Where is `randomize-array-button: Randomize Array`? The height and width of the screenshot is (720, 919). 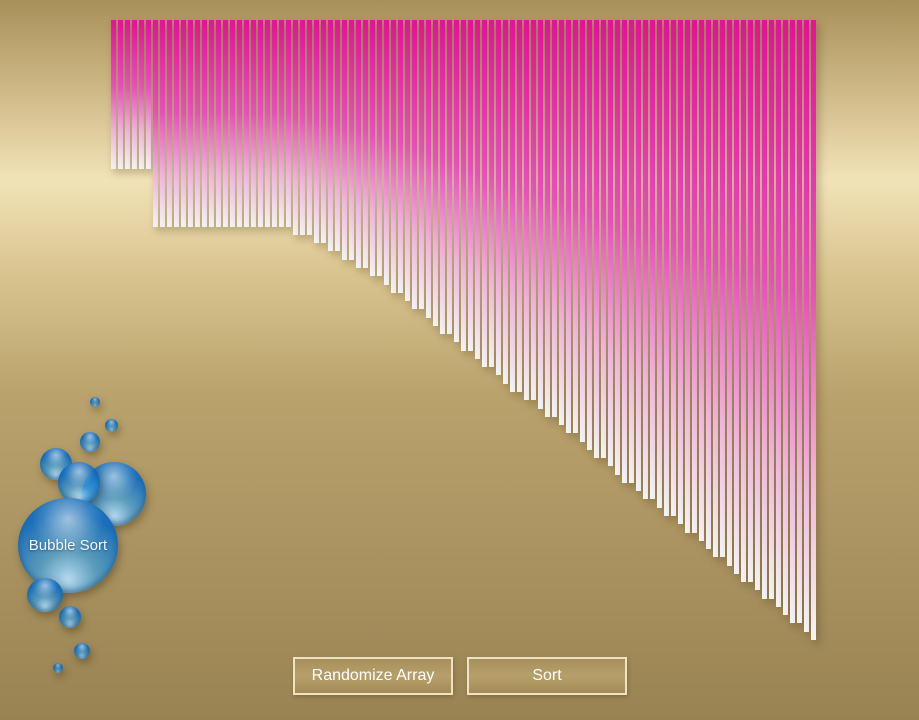 randomize-array-button: Randomize Array is located at coordinates (373, 676).